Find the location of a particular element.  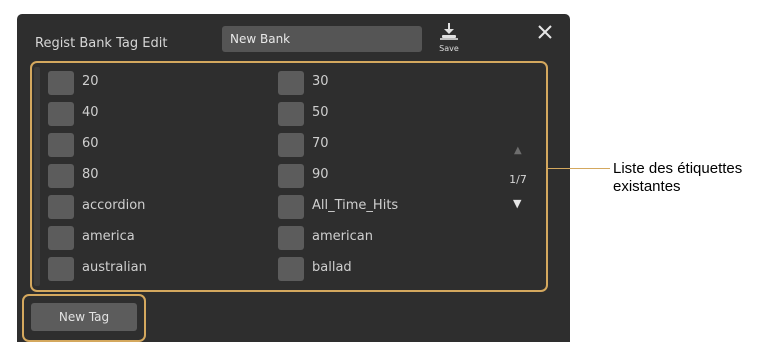

callout-line-2: existantes is located at coordinates (647, 186).